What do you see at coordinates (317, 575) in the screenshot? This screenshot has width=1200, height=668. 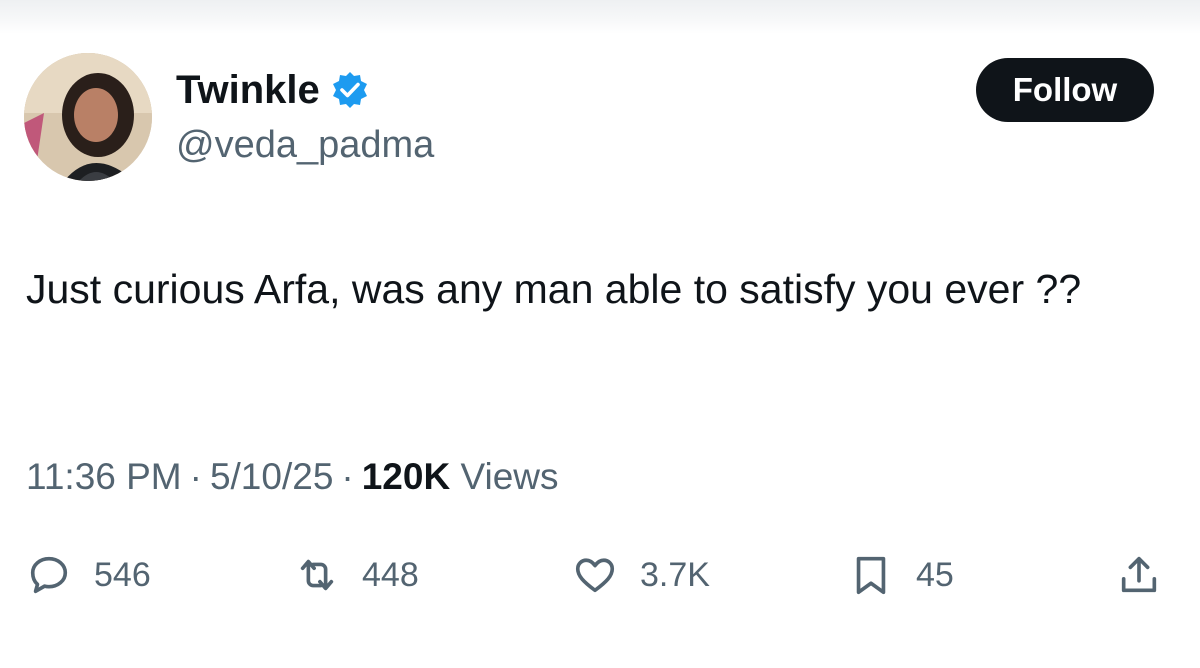 I see `repost-icon` at bounding box center [317, 575].